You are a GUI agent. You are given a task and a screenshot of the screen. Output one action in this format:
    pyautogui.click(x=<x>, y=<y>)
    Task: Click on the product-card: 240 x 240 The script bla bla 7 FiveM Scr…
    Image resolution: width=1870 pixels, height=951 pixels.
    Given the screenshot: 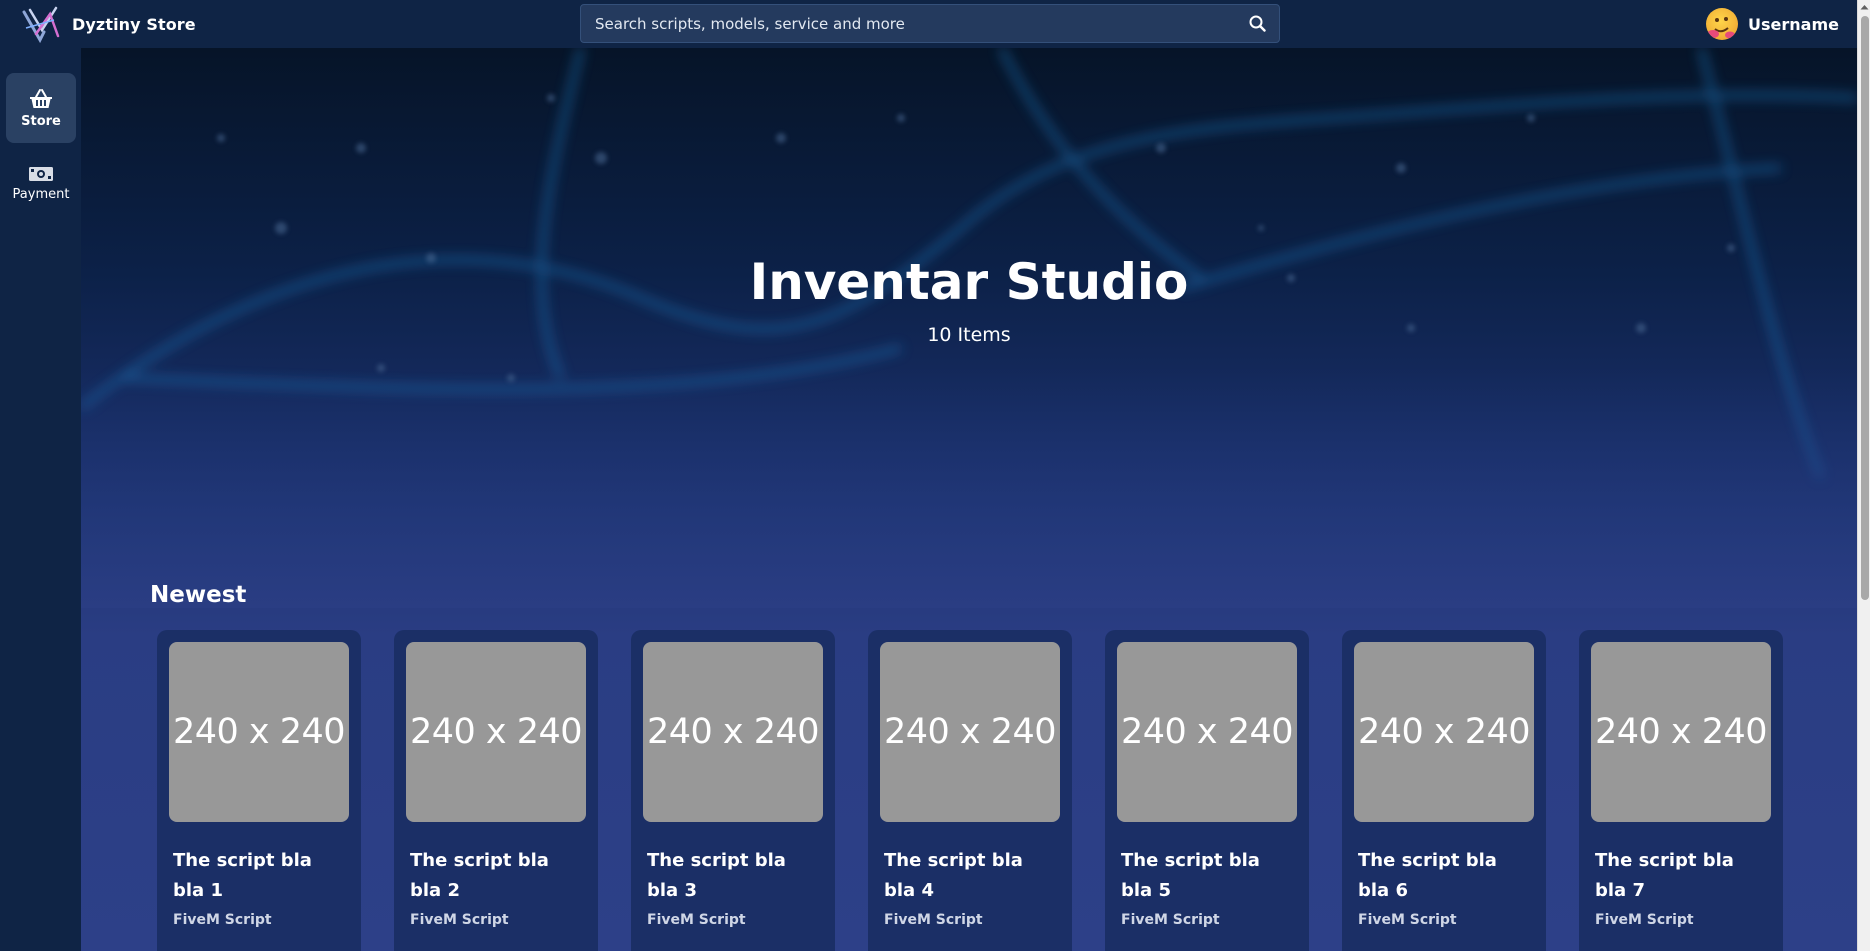 What is the action you would take?
    pyautogui.click(x=1681, y=790)
    